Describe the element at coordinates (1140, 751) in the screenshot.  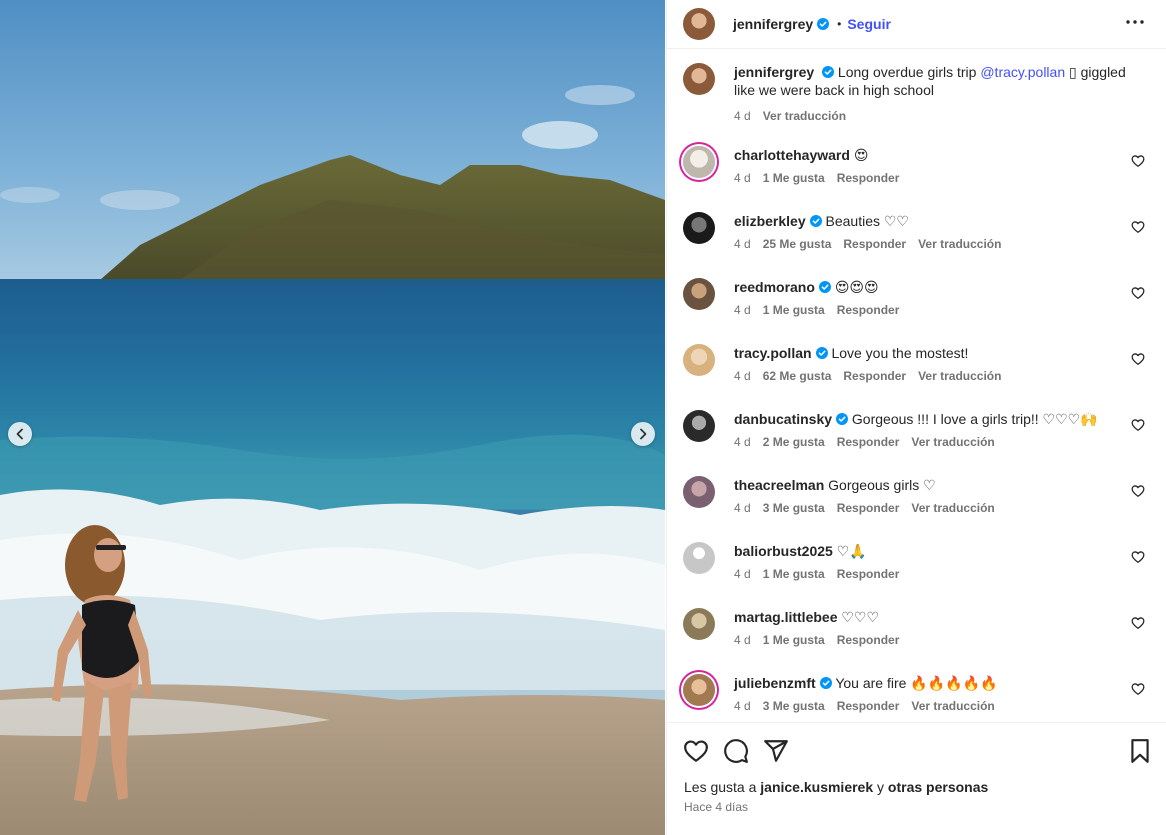
I see `bookmark-icon` at that location.